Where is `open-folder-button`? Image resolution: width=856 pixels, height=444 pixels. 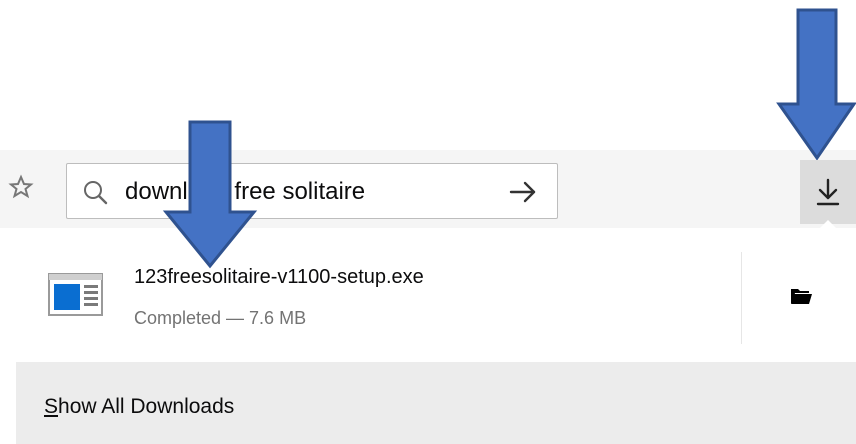
open-folder-button is located at coordinates (801, 295).